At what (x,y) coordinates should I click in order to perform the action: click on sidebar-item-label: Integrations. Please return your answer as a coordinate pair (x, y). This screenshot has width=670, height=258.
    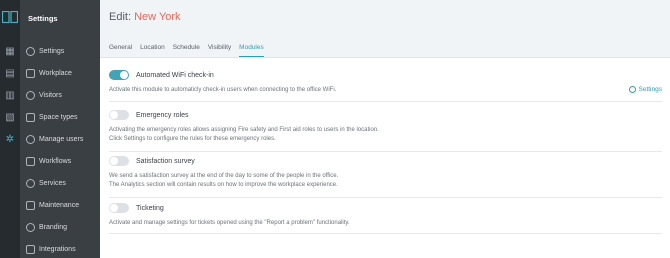
    Looking at the image, I should click on (57, 249).